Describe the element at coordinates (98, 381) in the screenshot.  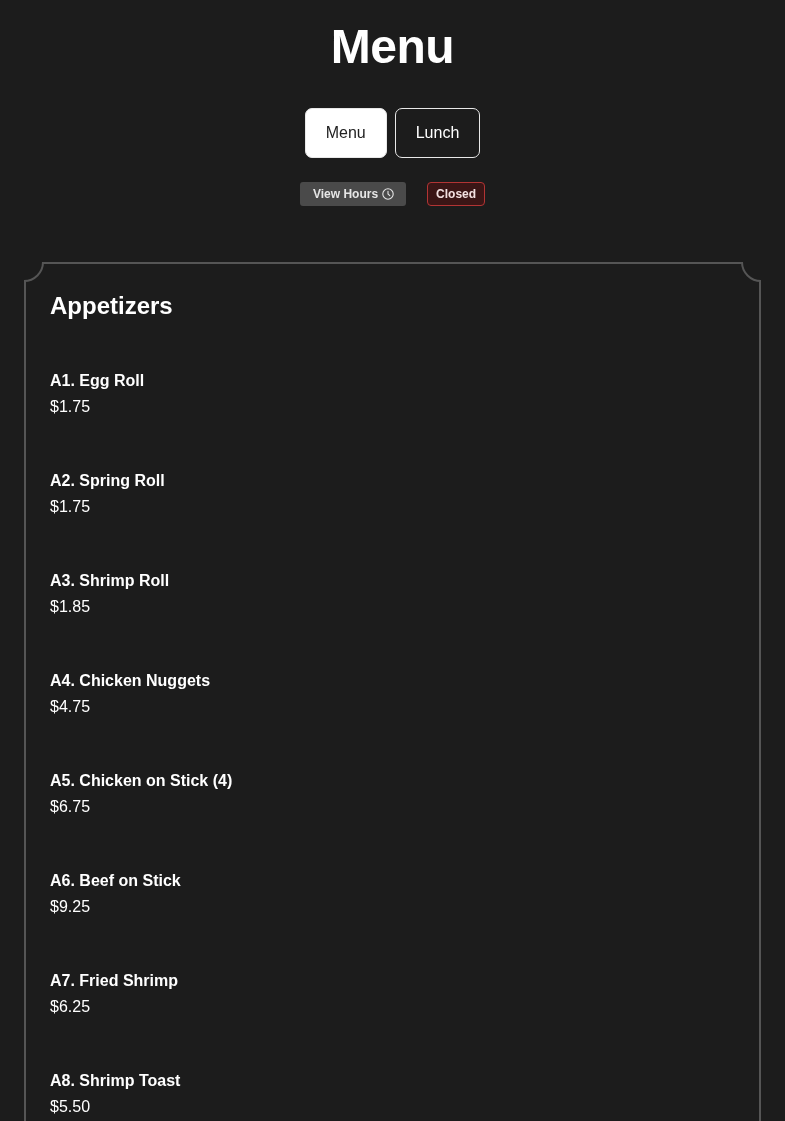
I see `item-name: A1. Egg Roll` at that location.